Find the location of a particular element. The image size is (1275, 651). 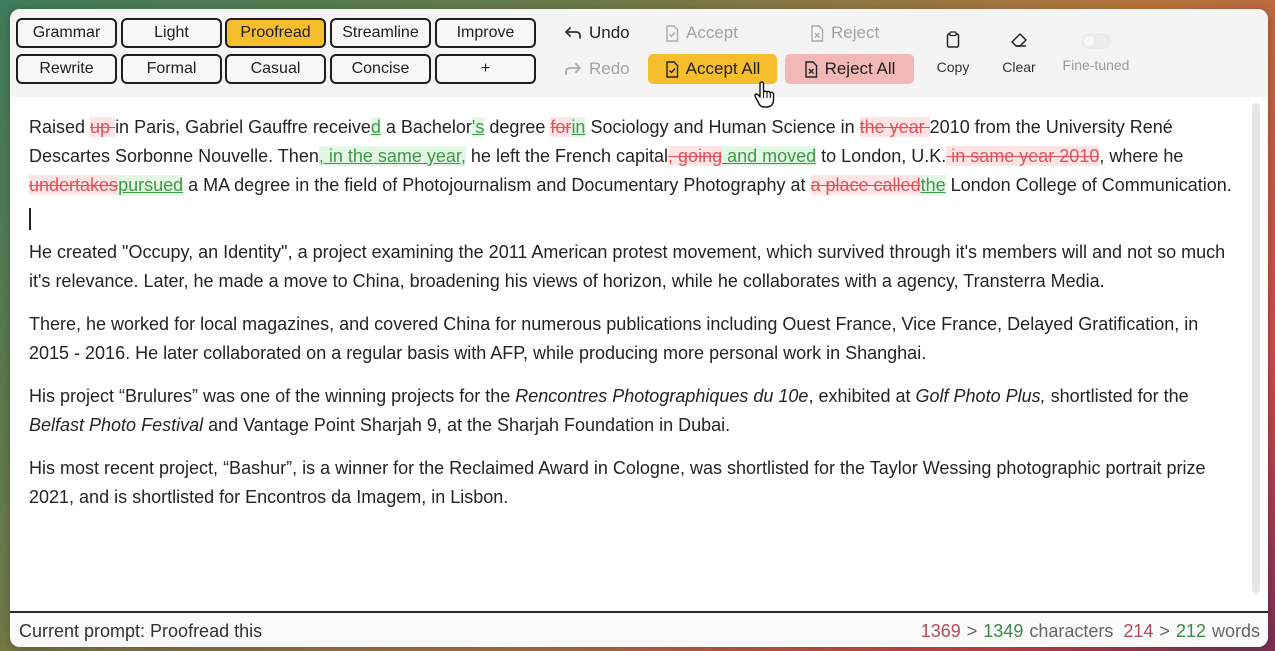

words-label: words is located at coordinates (1235, 631).